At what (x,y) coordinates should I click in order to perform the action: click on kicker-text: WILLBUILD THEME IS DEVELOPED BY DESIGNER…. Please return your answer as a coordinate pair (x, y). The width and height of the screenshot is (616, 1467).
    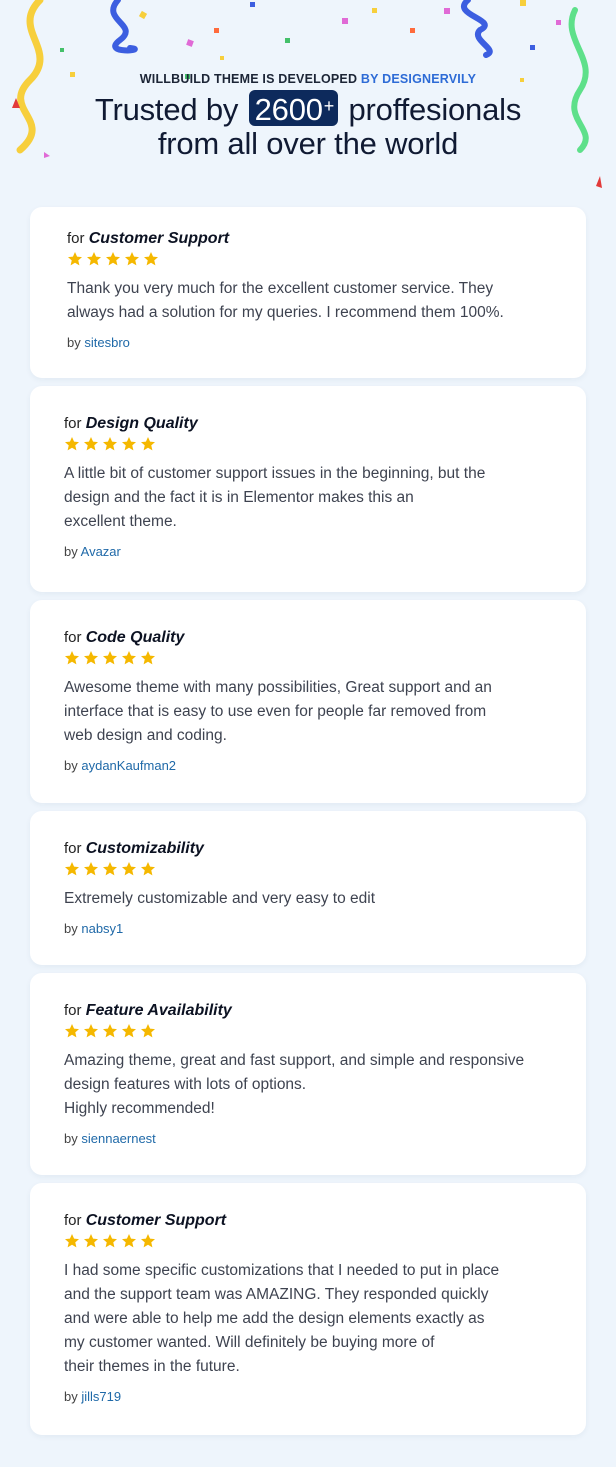
    Looking at the image, I should click on (308, 79).